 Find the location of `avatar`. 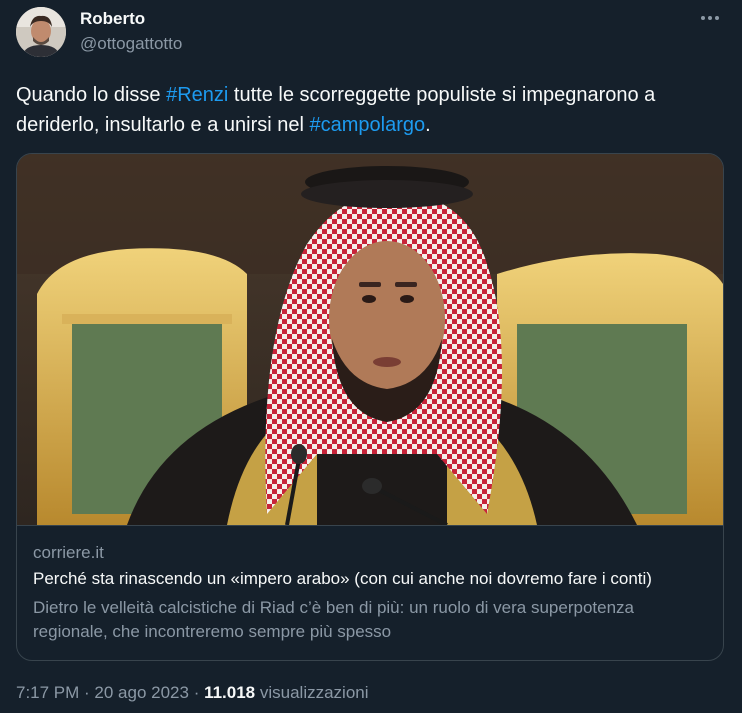

avatar is located at coordinates (41, 32).